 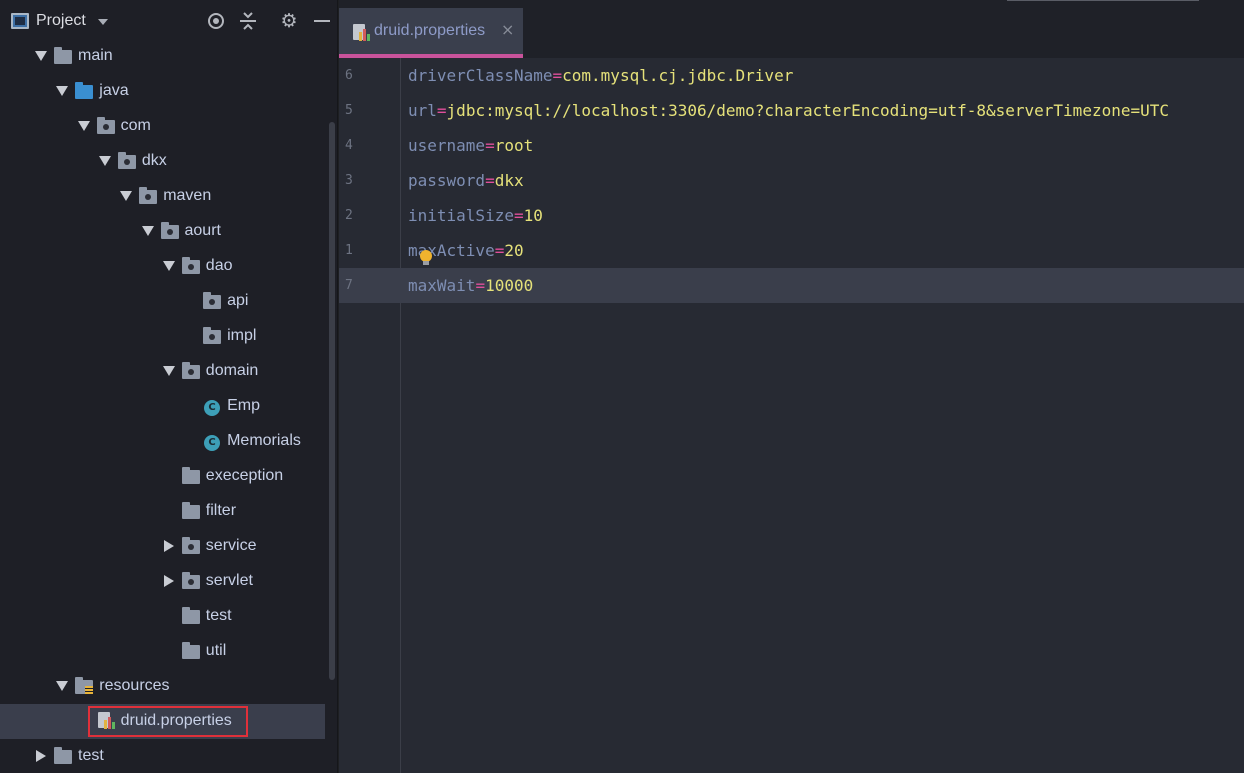 What do you see at coordinates (162, 161) in the screenshot?
I see `tree-item: dkx` at bounding box center [162, 161].